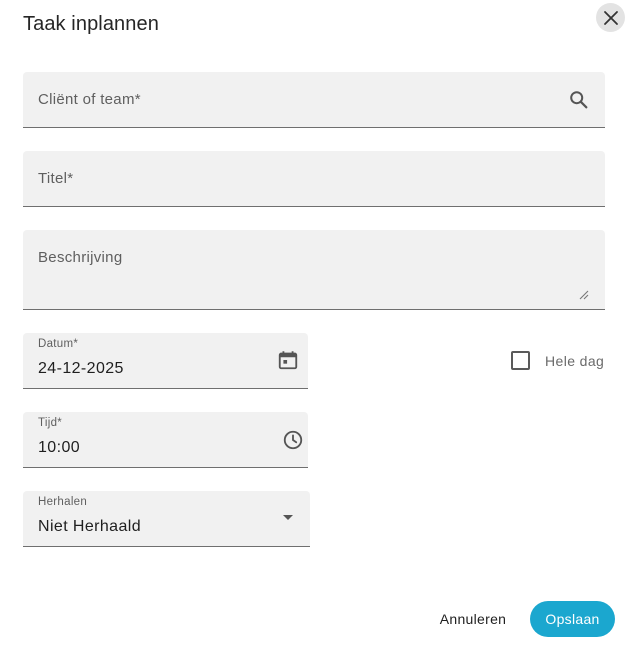  What do you see at coordinates (314, 179) in the screenshot?
I see `title-input: Titel*` at bounding box center [314, 179].